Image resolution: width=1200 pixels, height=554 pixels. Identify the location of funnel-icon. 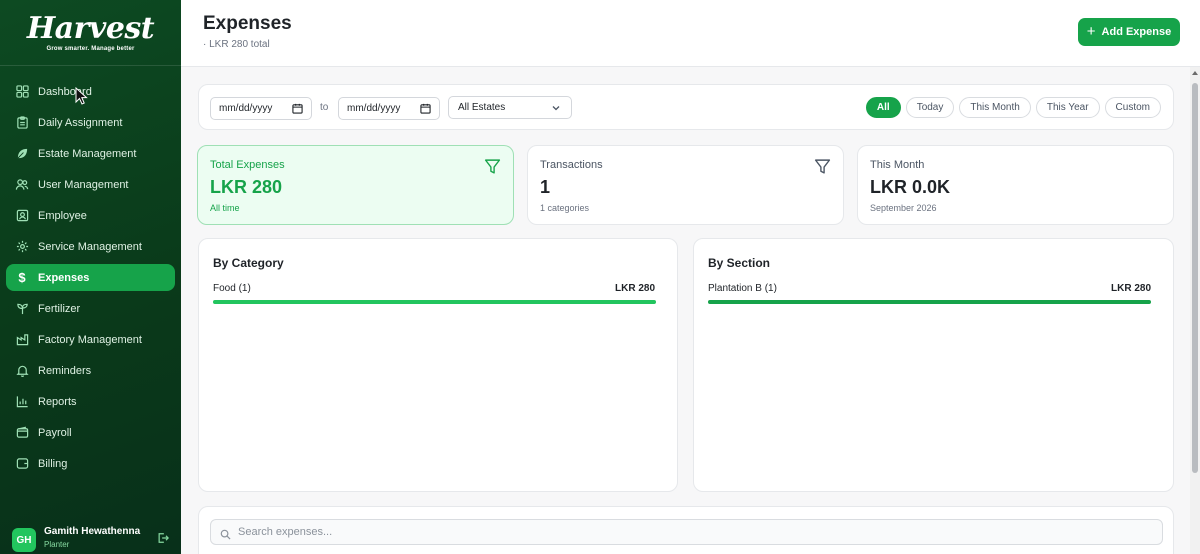
(822, 169).